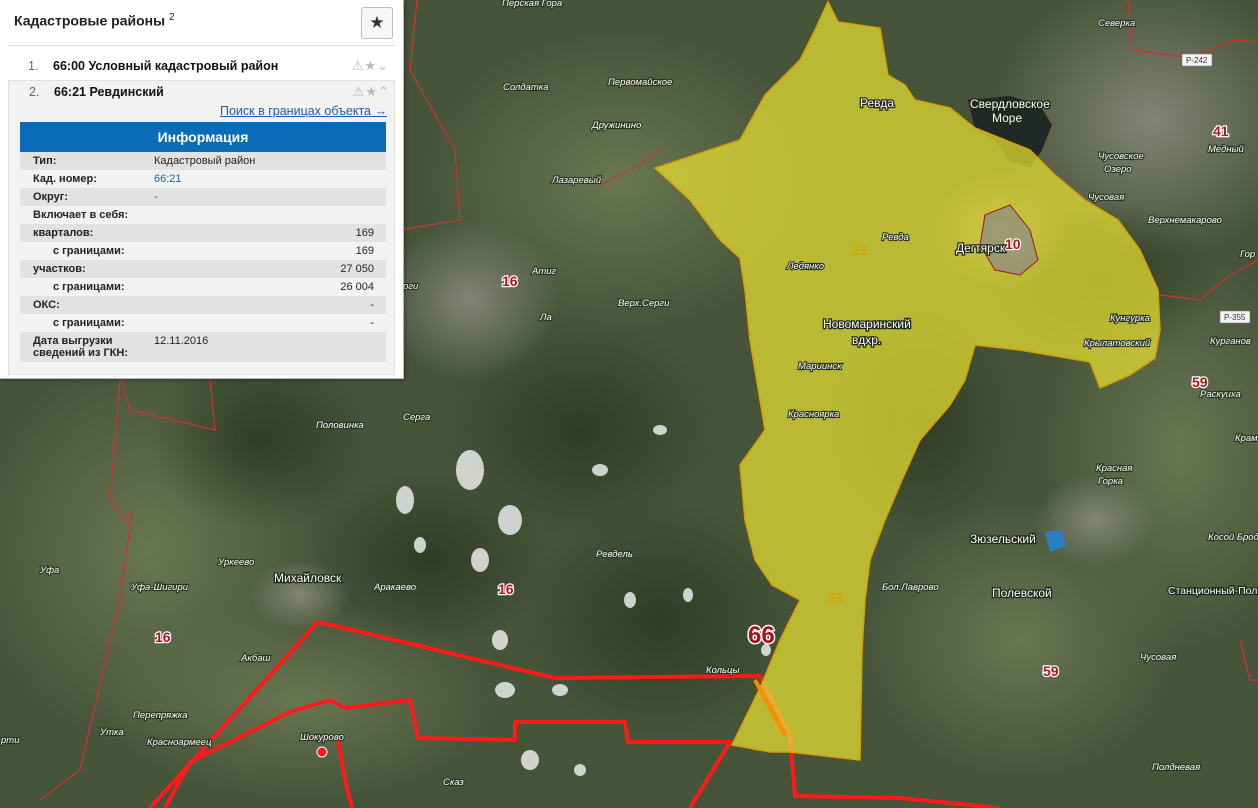 The image size is (1258, 808). I want to click on info-row-oks: ОКС: -, so click(203, 305).